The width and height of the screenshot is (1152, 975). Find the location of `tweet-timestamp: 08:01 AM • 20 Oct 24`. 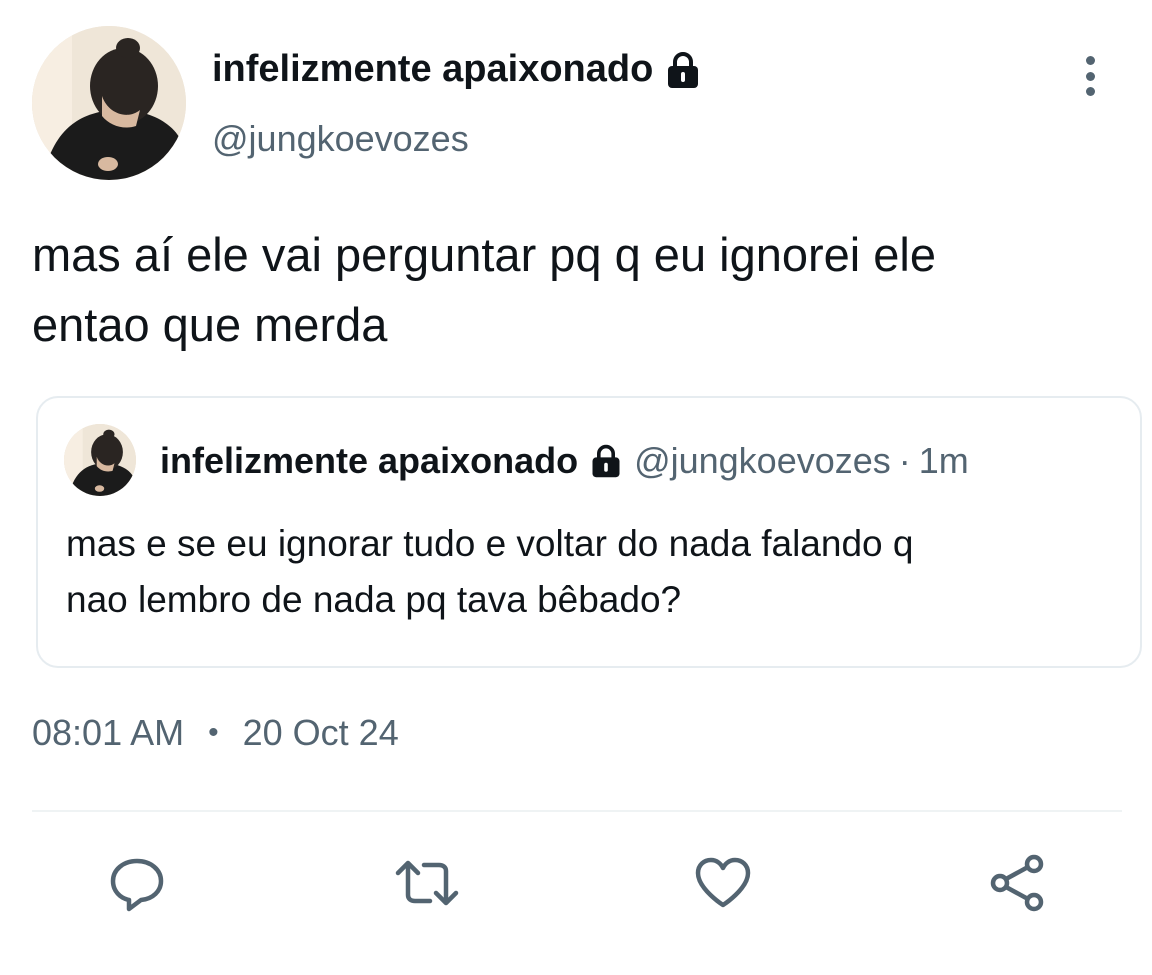

tweet-timestamp: 08:01 AM • 20 Oct 24 is located at coordinates (215, 733).